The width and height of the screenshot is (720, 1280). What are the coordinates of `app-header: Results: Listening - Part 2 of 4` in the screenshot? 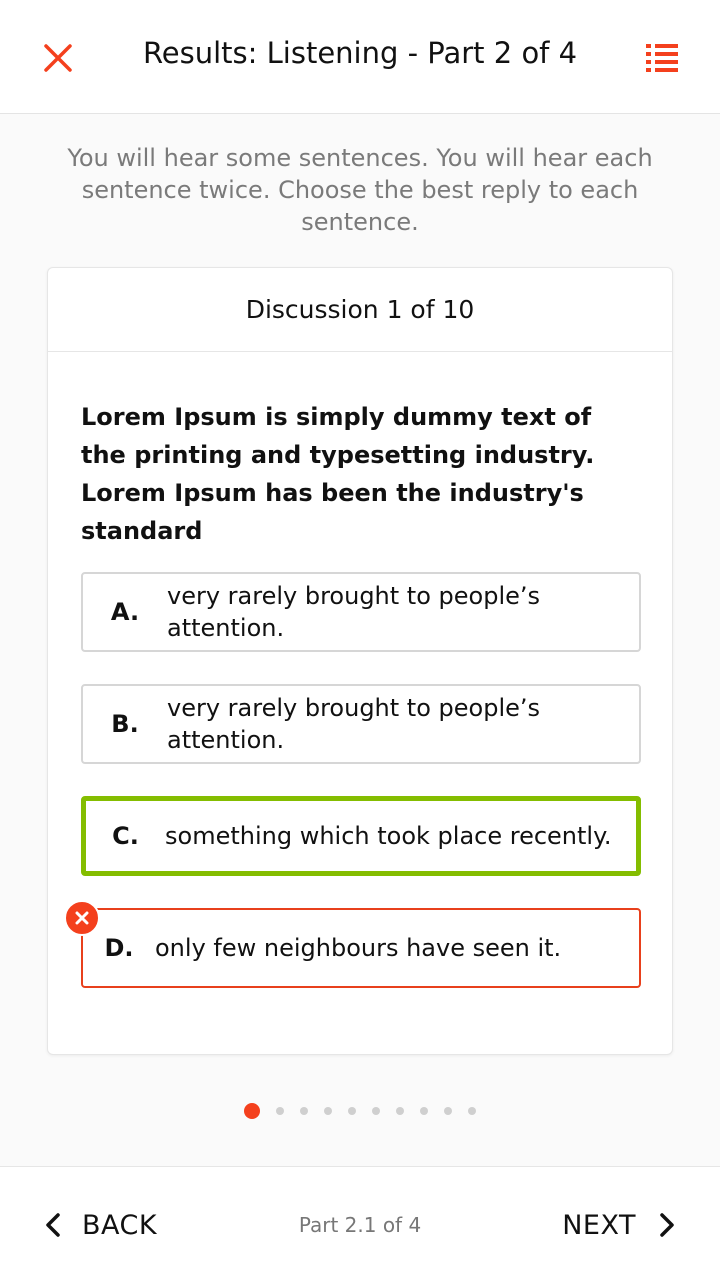 It's located at (360, 57).